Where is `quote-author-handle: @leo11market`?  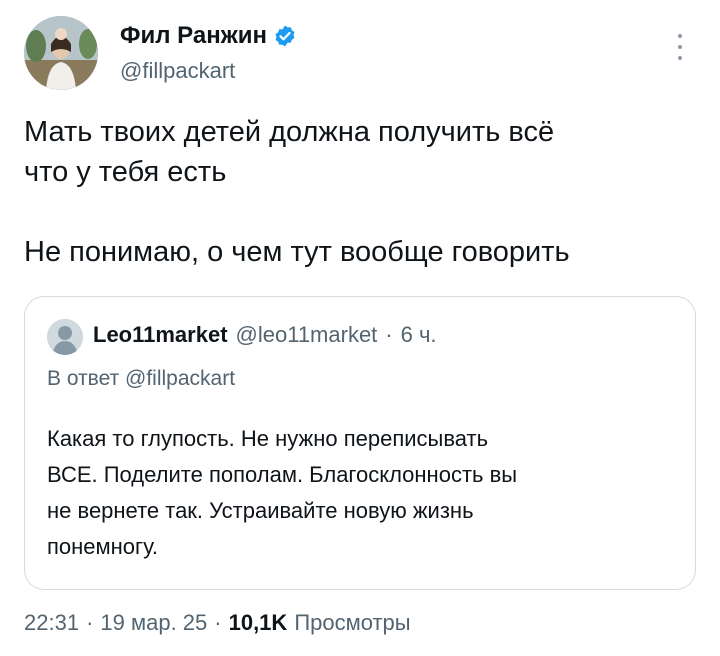 quote-author-handle: @leo11market is located at coordinates (307, 335).